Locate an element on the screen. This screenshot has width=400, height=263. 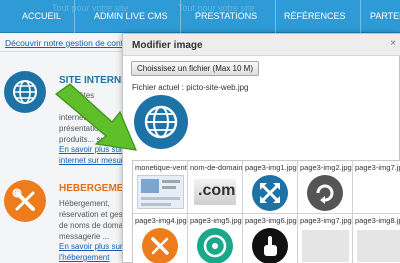
gallery-item: nom-de-domaine.jpg .com is located at coordinates (215, 187).